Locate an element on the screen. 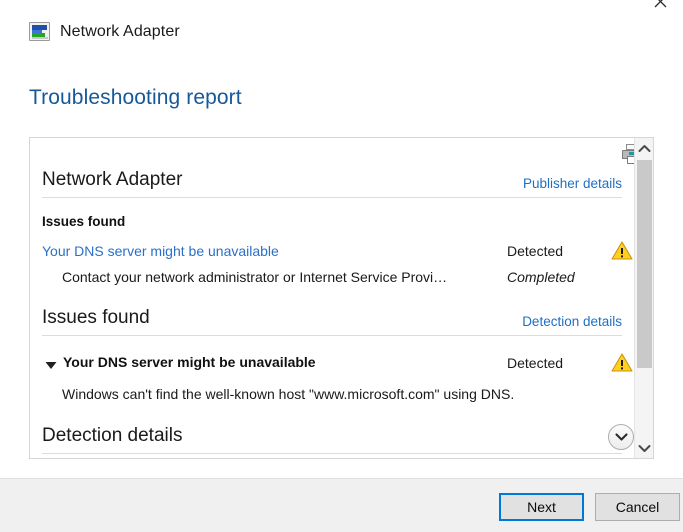 Image resolution: width=683 pixels, height=532 pixels. expand-section-button is located at coordinates (621, 437).